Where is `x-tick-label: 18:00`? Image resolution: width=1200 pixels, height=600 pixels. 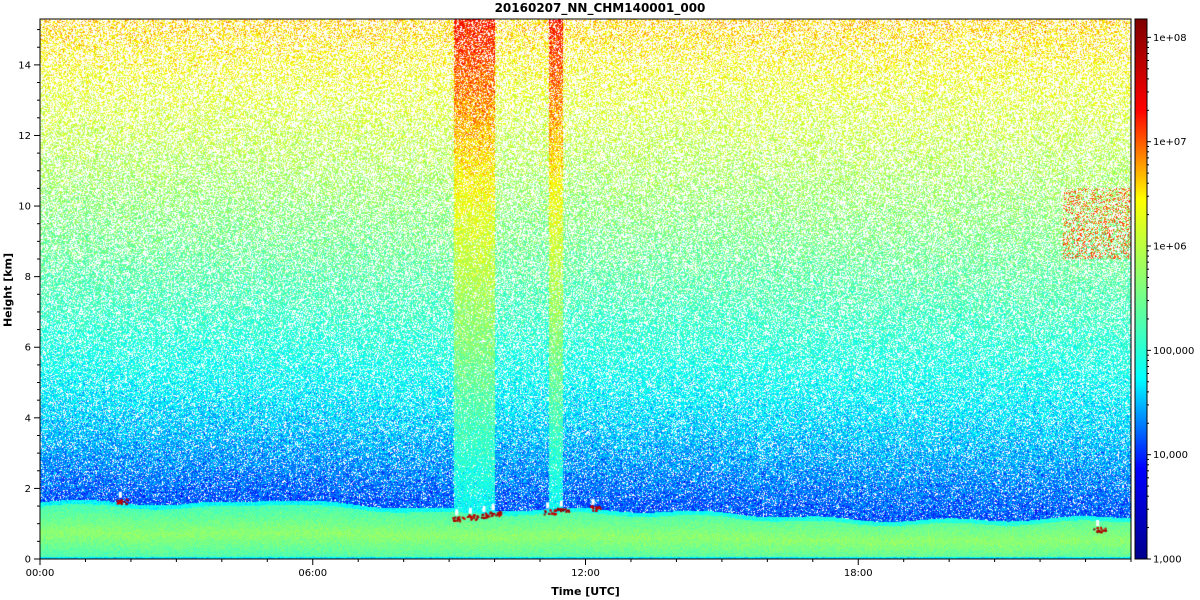 x-tick-label: 18:00 is located at coordinates (858, 573).